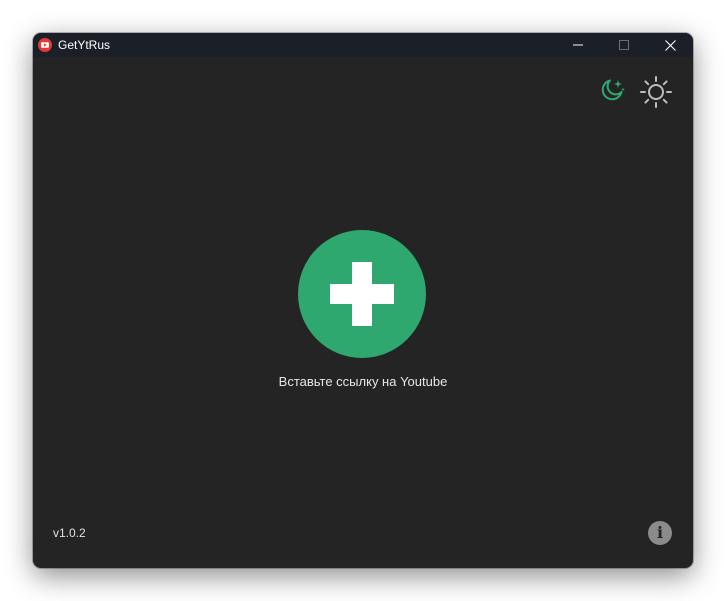  What do you see at coordinates (363, 381) in the screenshot?
I see `paste-link-hint: Вставьте ссылку на Youtube` at bounding box center [363, 381].